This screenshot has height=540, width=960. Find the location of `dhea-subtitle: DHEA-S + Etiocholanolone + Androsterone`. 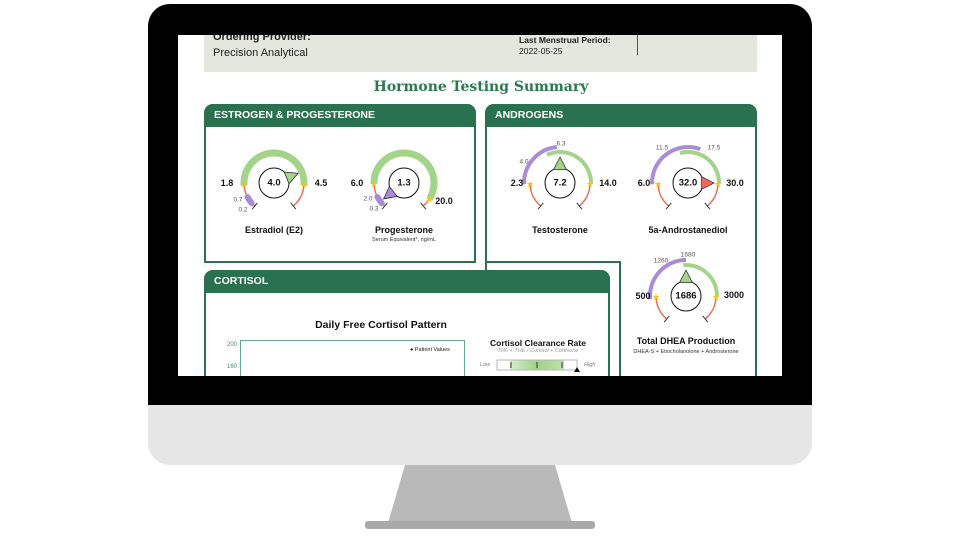

dhea-subtitle: DHEA-S + Etiocholanolone + Androsterone is located at coordinates (686, 352).